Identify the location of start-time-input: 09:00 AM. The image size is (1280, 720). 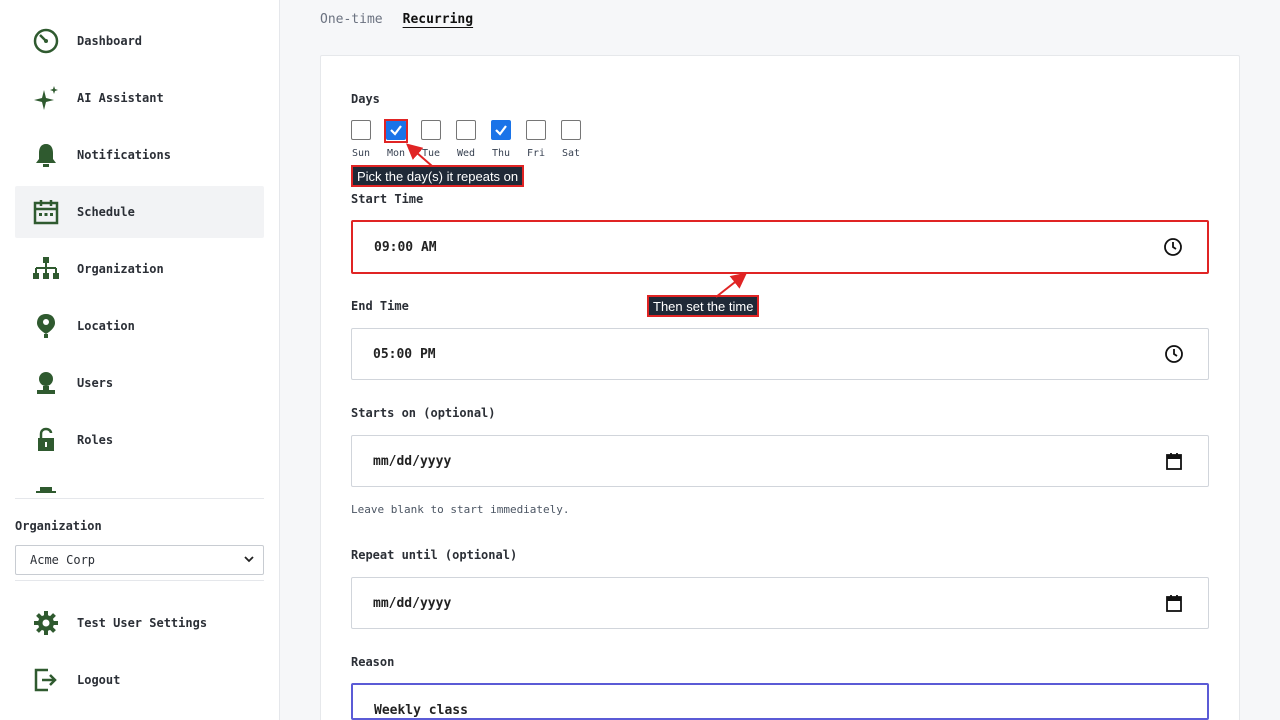
(780, 247).